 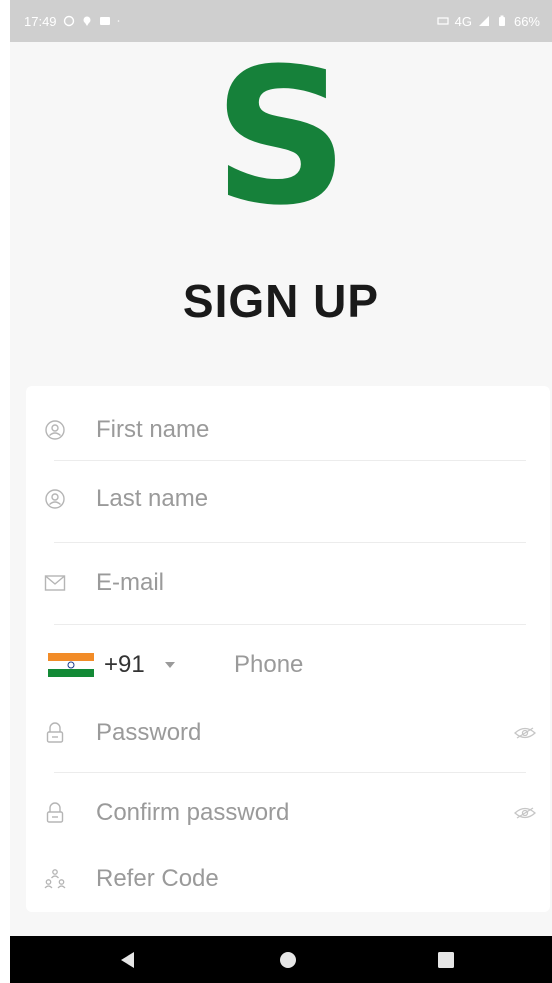 I want to click on status-bar-left: 17:49, so click(x=73, y=21).